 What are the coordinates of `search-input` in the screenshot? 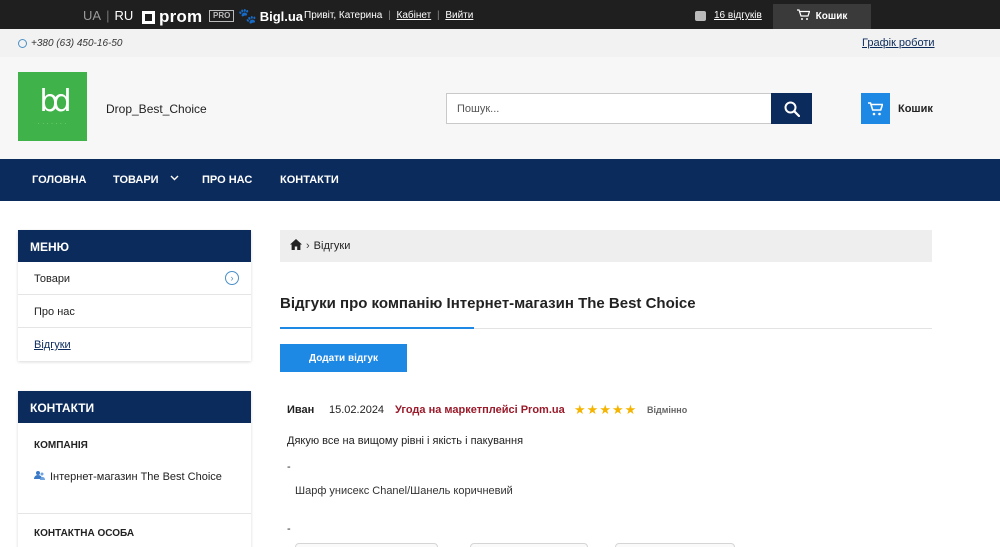 It's located at (609, 108).